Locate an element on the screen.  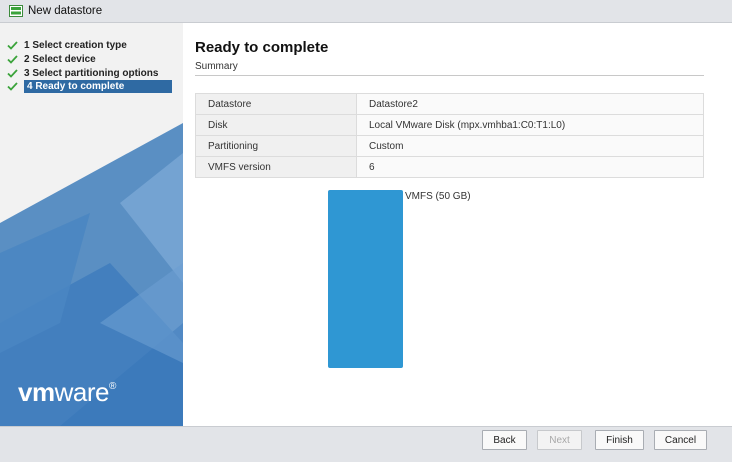
step-label: 3 Select partitioning options is located at coordinates (91, 73).